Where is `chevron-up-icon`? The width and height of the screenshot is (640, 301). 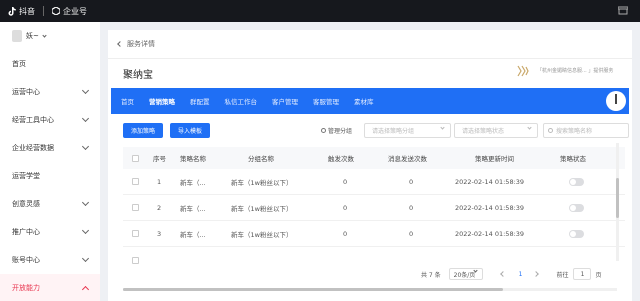 chevron-up-icon is located at coordinates (85, 289).